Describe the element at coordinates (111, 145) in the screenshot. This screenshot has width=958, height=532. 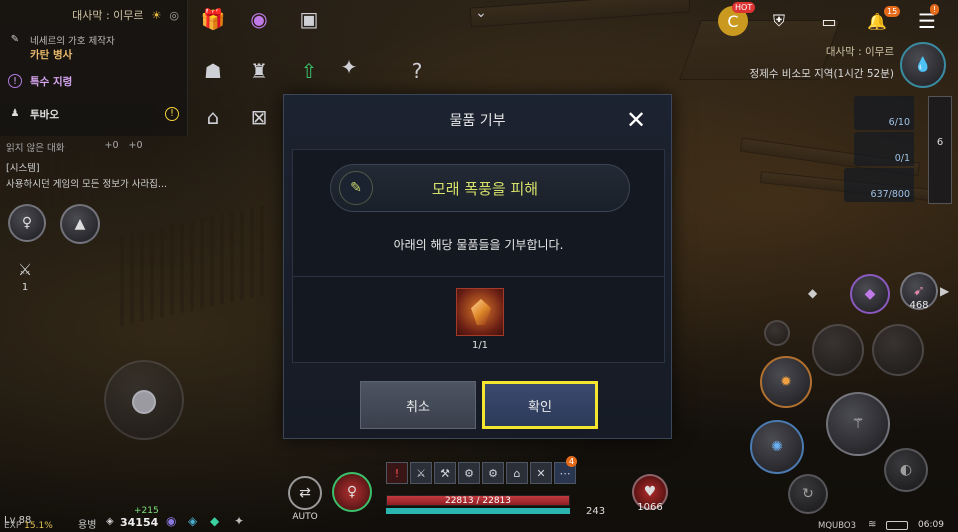
I see `shield-count: +0` at that location.